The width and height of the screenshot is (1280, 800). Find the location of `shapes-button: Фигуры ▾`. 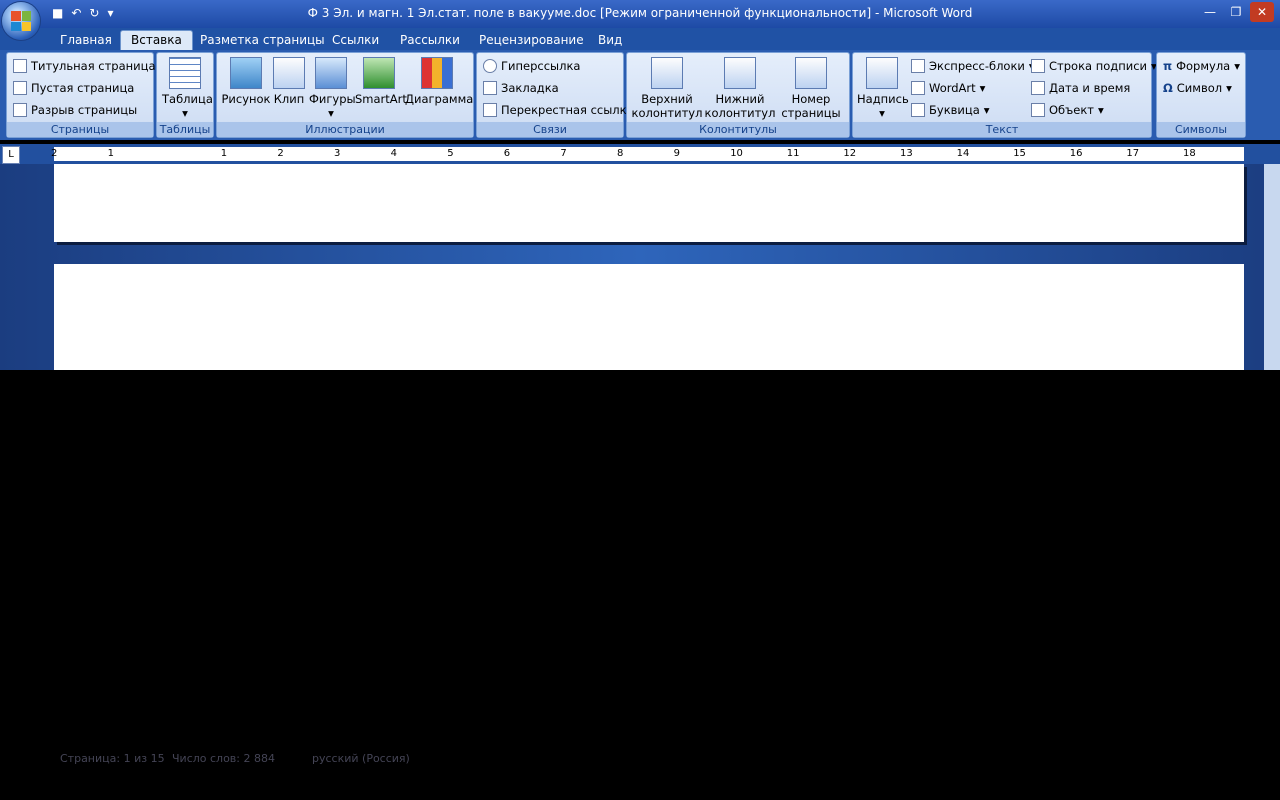

shapes-button: Фигуры ▾ is located at coordinates (332, 88).